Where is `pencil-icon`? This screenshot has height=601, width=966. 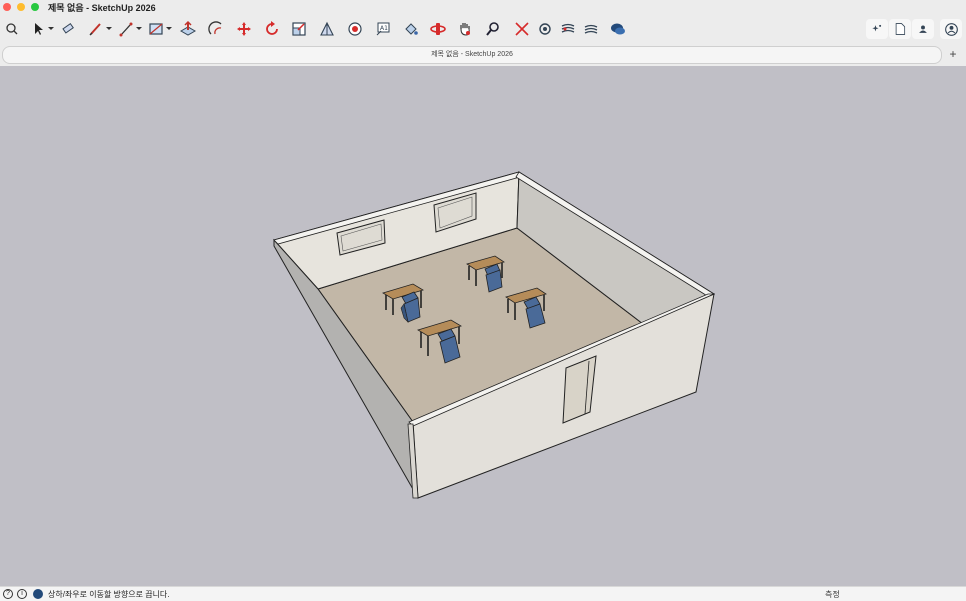 pencil-icon is located at coordinates (96, 29).